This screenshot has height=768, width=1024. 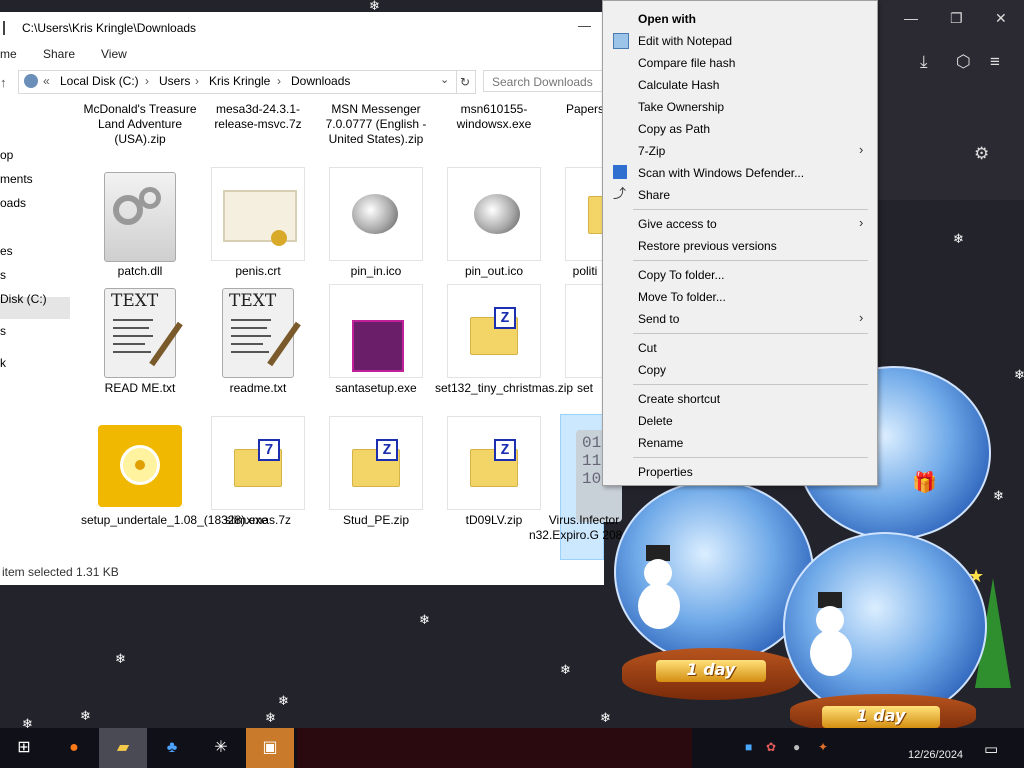 What do you see at coordinates (174, 81) in the screenshot?
I see `breadcrumb-users: Users` at bounding box center [174, 81].